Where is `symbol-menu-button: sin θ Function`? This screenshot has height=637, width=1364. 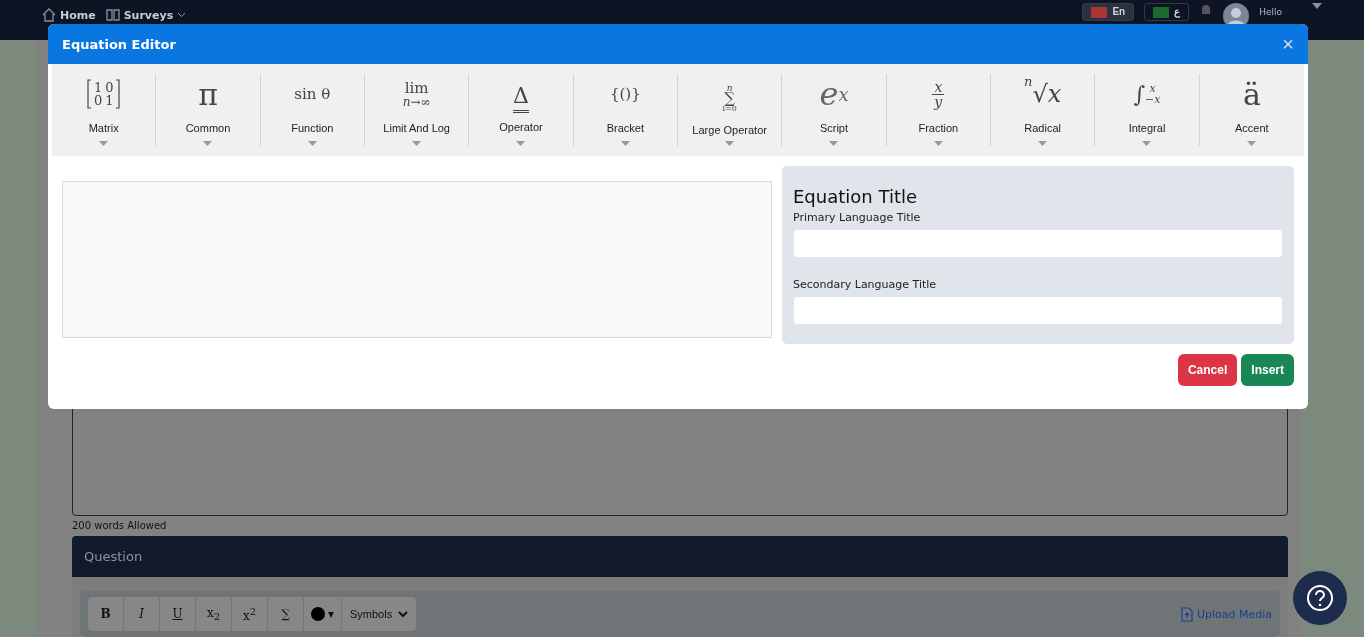
symbol-menu-button: sin θ Function is located at coordinates (312, 110).